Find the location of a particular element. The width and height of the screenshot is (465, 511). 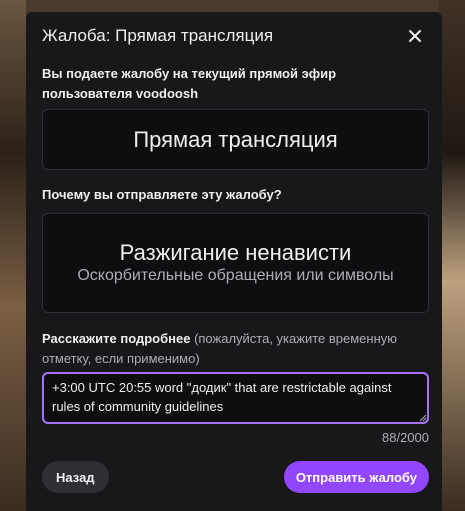

back-button: Назад is located at coordinates (75, 477).